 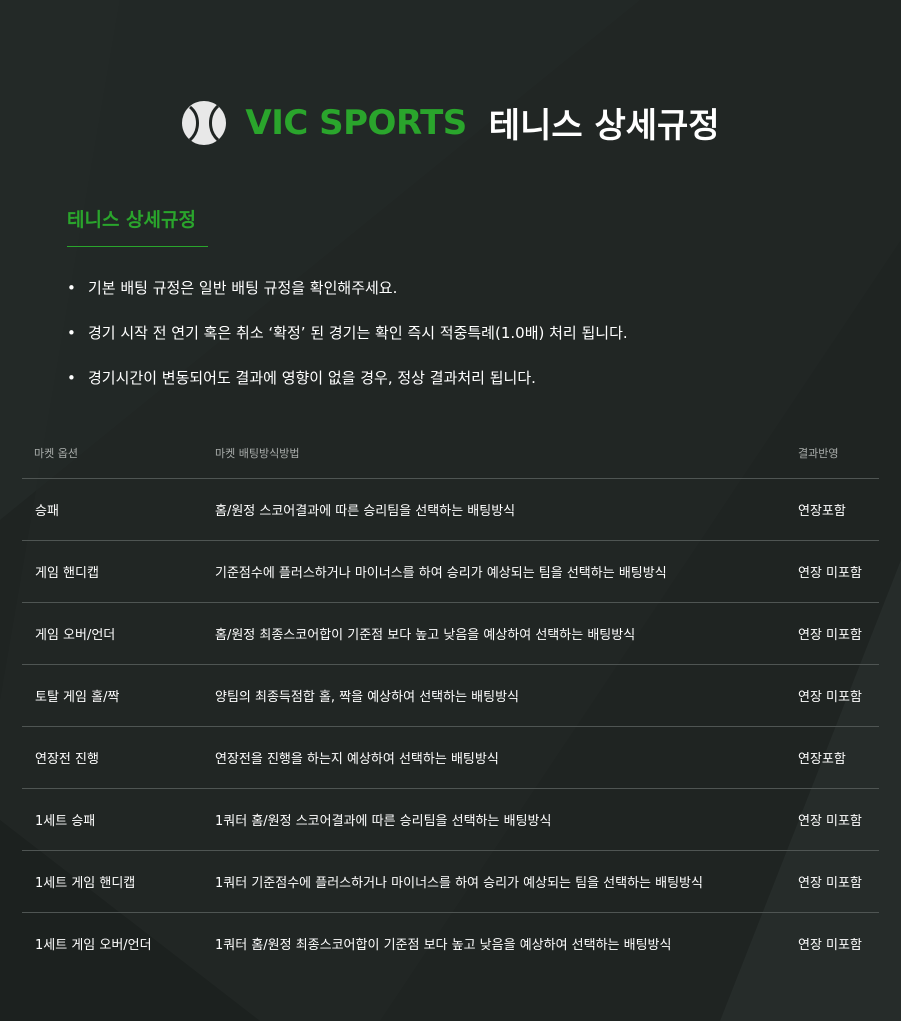 I want to click on page-title: 테니스 상세규정, so click(x=604, y=126).